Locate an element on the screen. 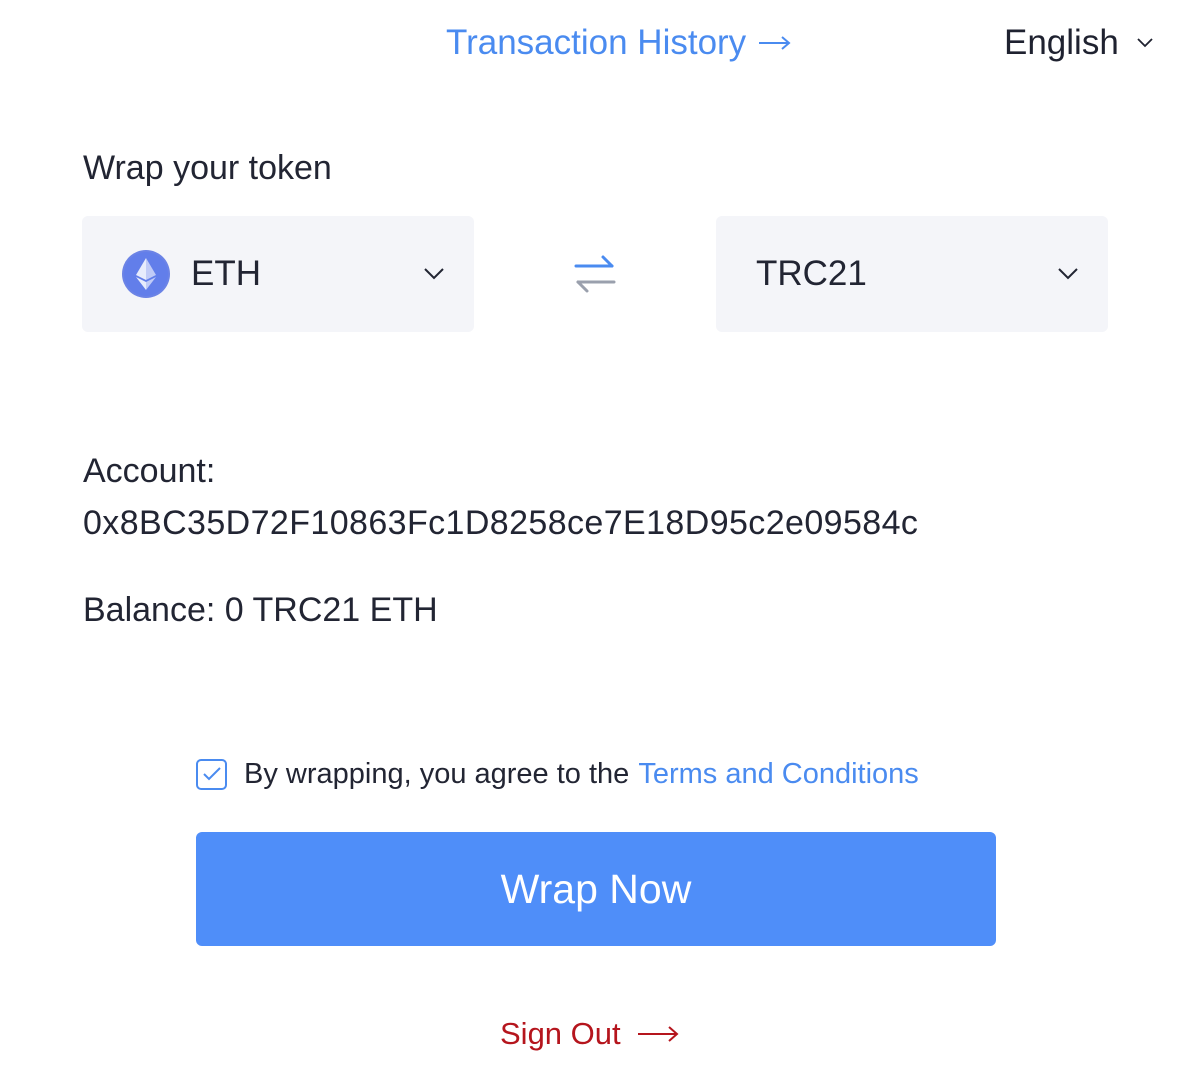 This screenshot has width=1192, height=1088. terms-link: Terms and Conditions is located at coordinates (778, 774).